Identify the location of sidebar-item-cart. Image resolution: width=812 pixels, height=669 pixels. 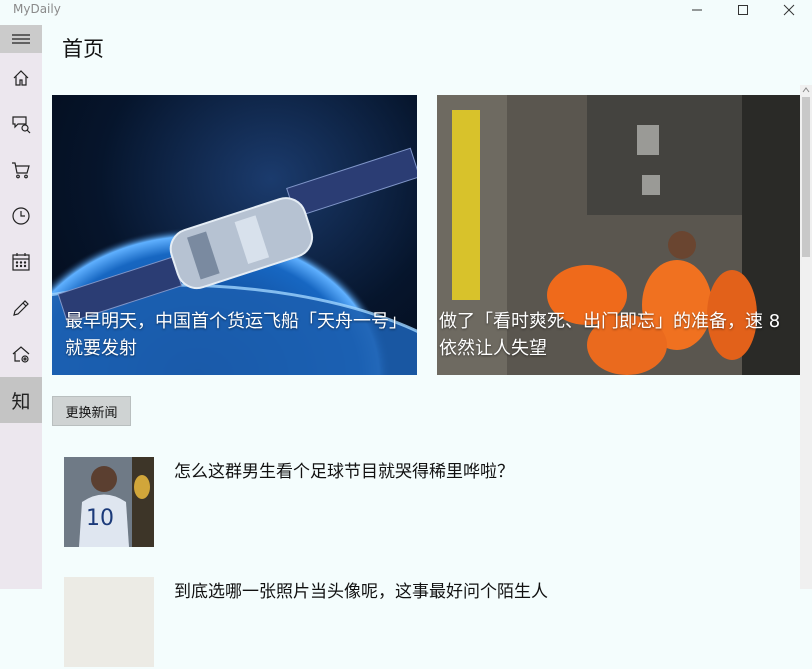
(21, 170).